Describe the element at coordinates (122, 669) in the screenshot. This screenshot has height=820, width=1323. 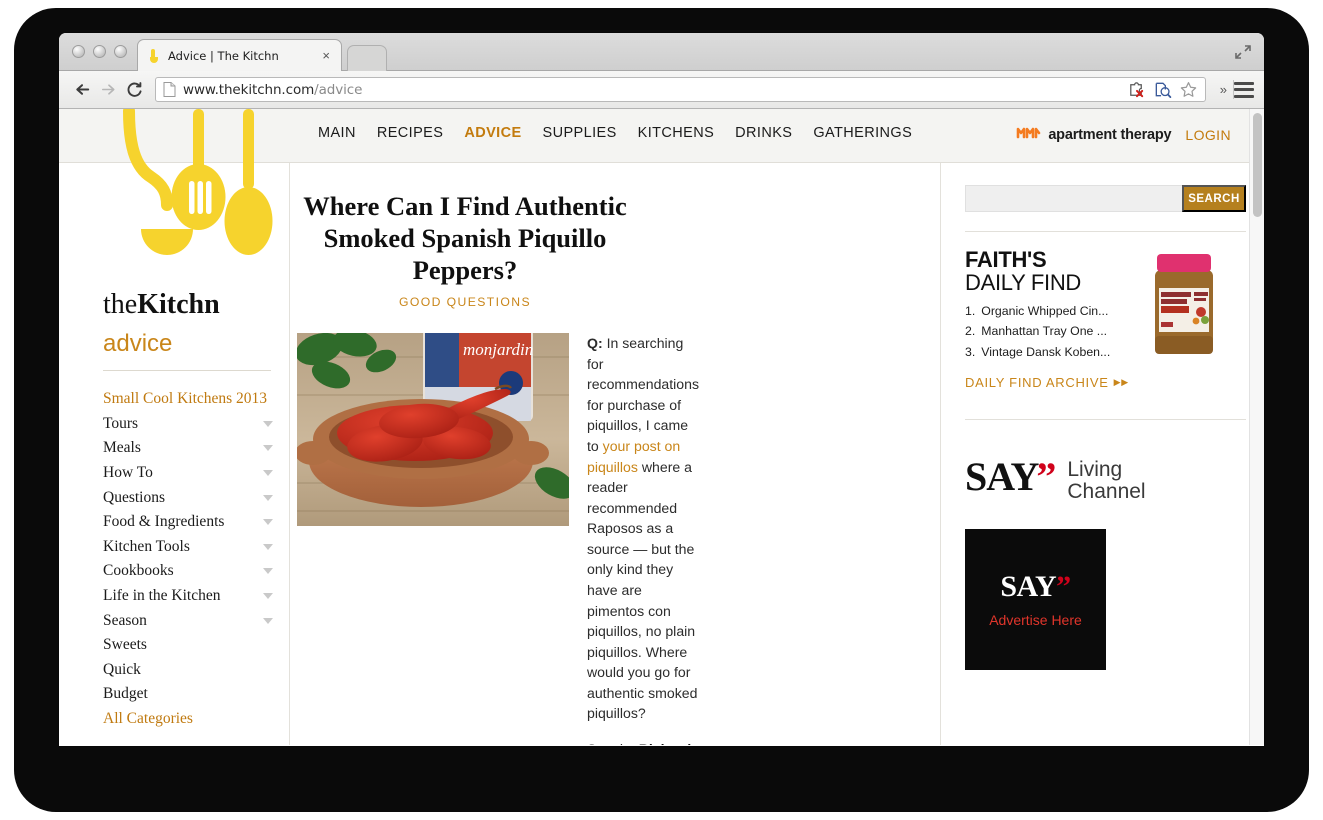
I see `sidebar-item-label: Quick` at that location.